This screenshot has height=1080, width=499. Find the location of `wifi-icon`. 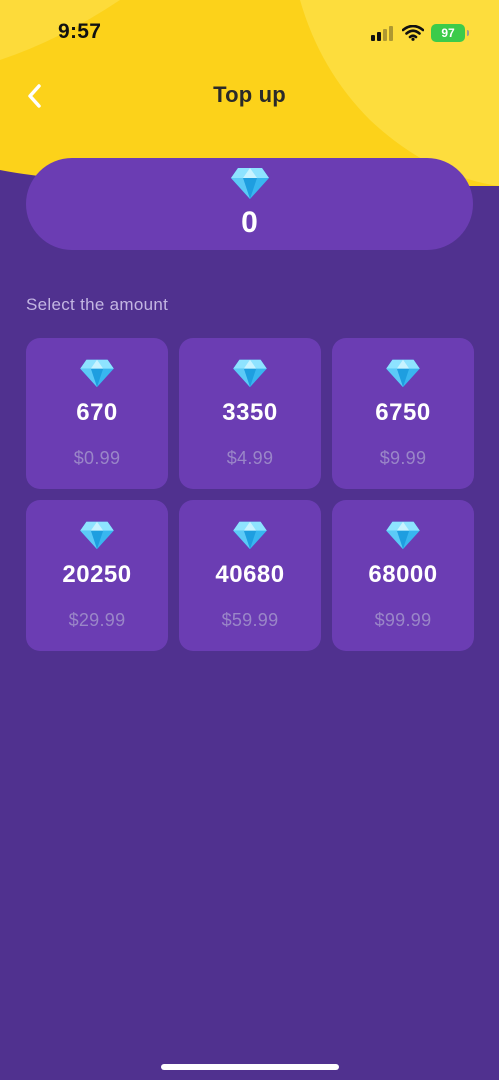

wifi-icon is located at coordinates (413, 33).